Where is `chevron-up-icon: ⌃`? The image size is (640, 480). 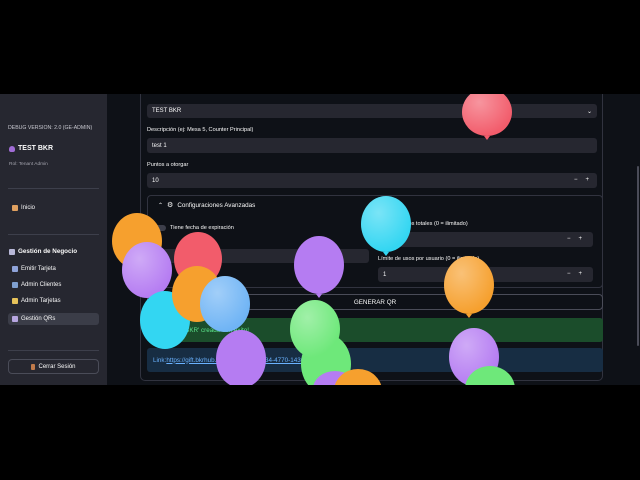
chevron-up-icon: ⌃ is located at coordinates (161, 205).